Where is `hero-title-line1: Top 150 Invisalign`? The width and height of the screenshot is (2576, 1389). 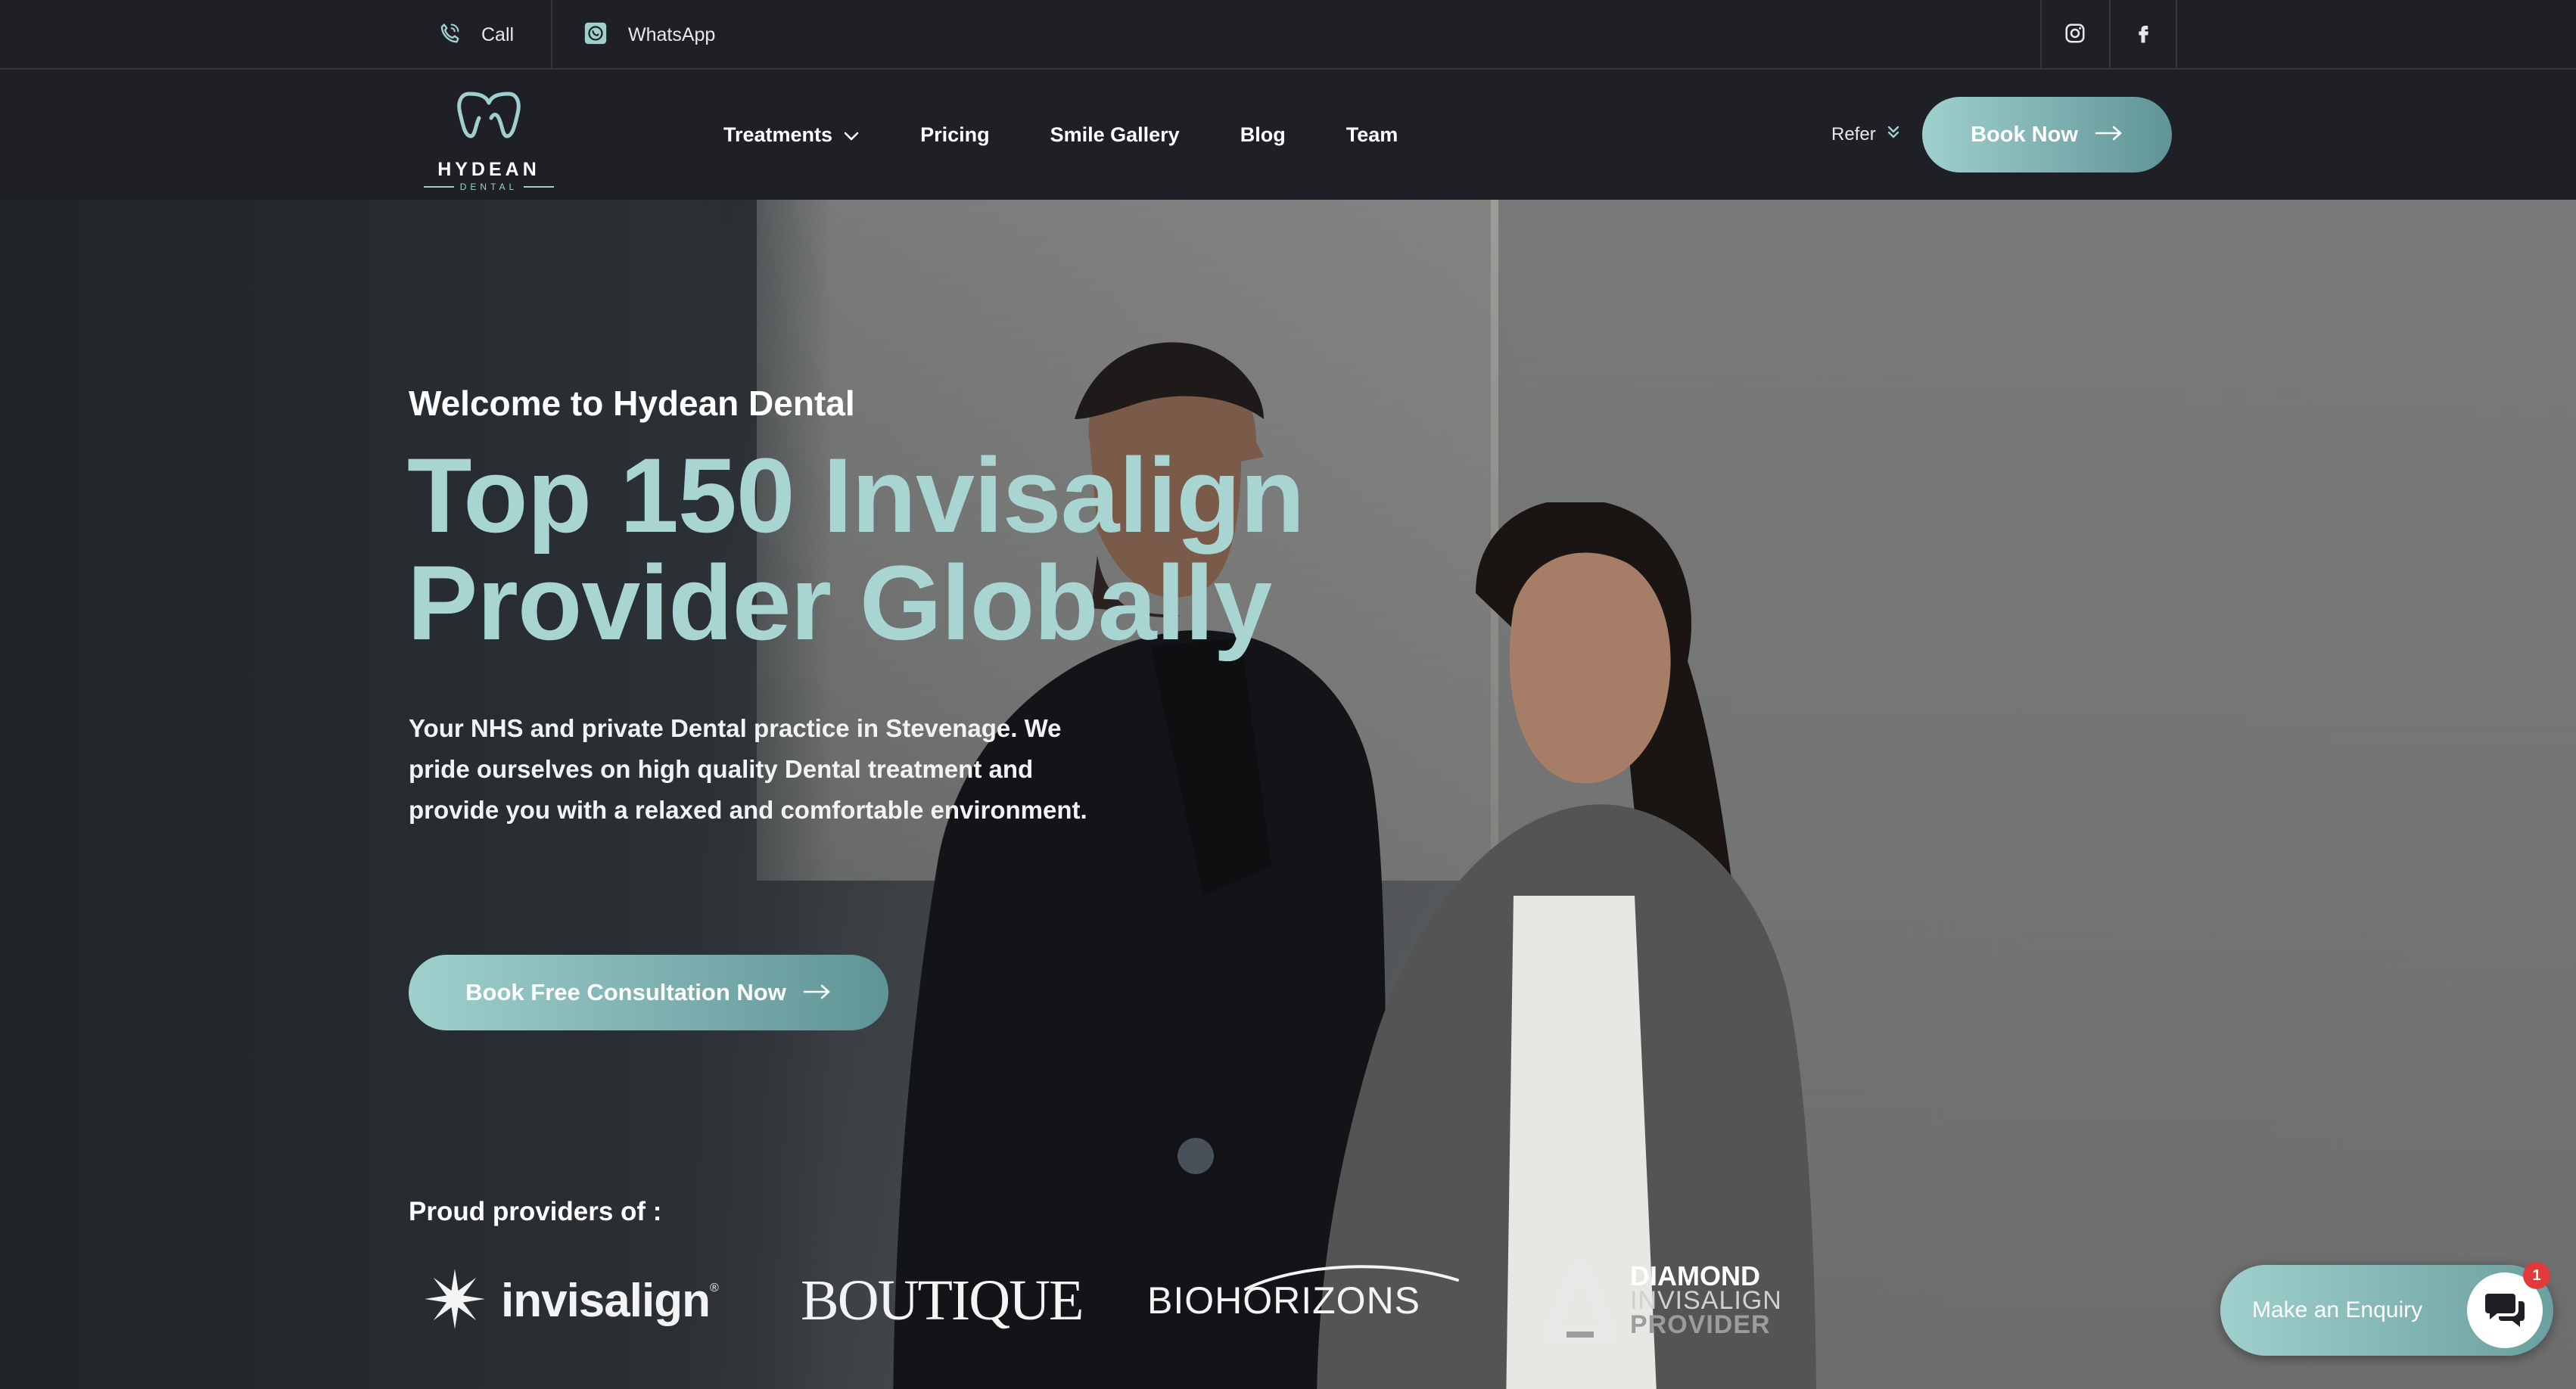
hero-title-line1: Top 150 Invisalign is located at coordinates (856, 495).